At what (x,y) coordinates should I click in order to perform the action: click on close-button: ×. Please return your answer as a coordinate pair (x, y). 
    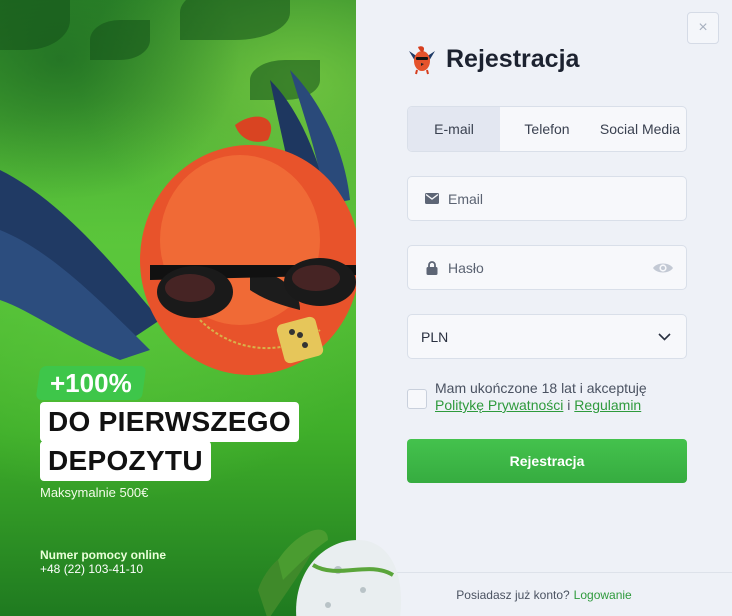
    Looking at the image, I should click on (703, 28).